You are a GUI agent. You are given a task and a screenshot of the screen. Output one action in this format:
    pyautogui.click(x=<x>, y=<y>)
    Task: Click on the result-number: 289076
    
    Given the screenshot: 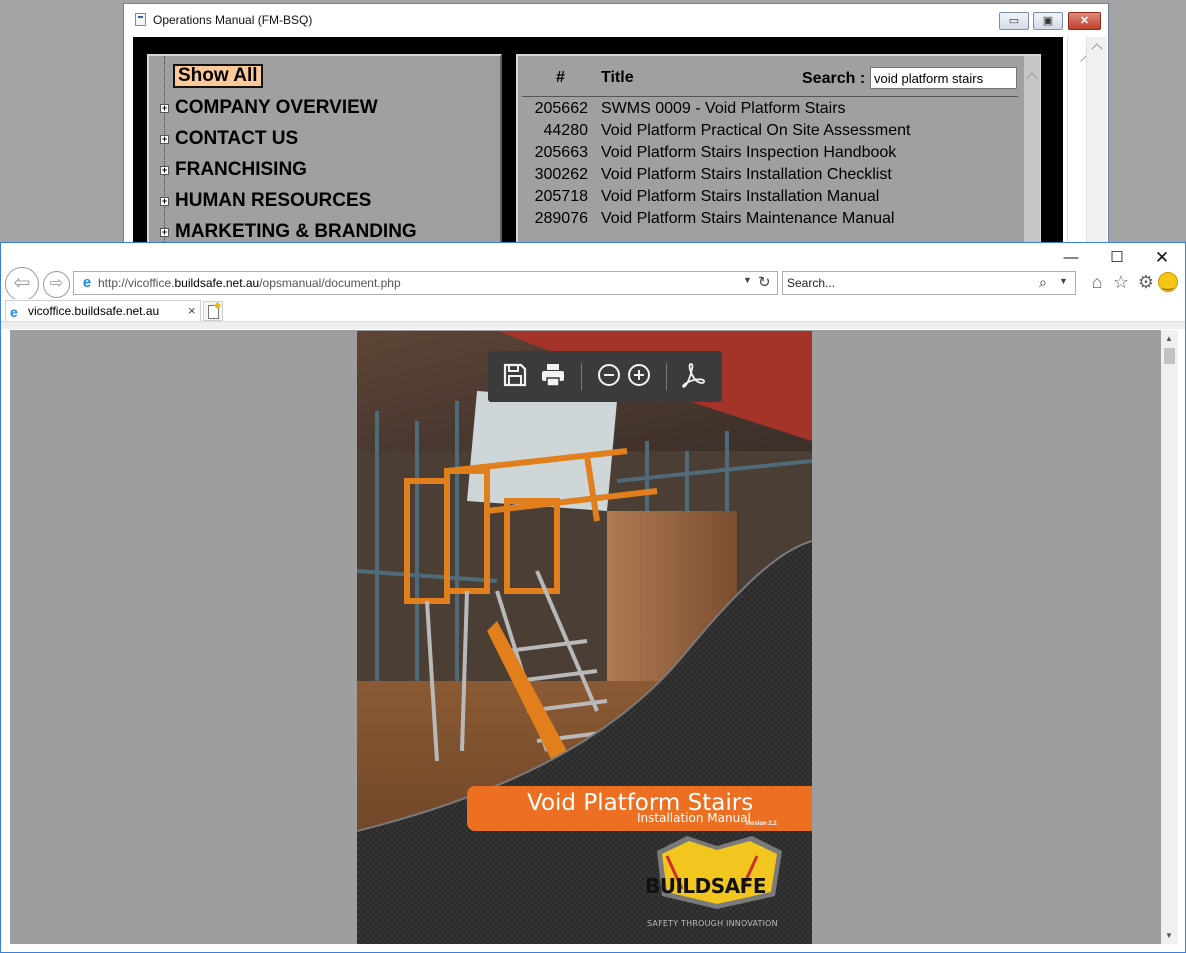 What is the action you would take?
    pyautogui.click(x=561, y=218)
    